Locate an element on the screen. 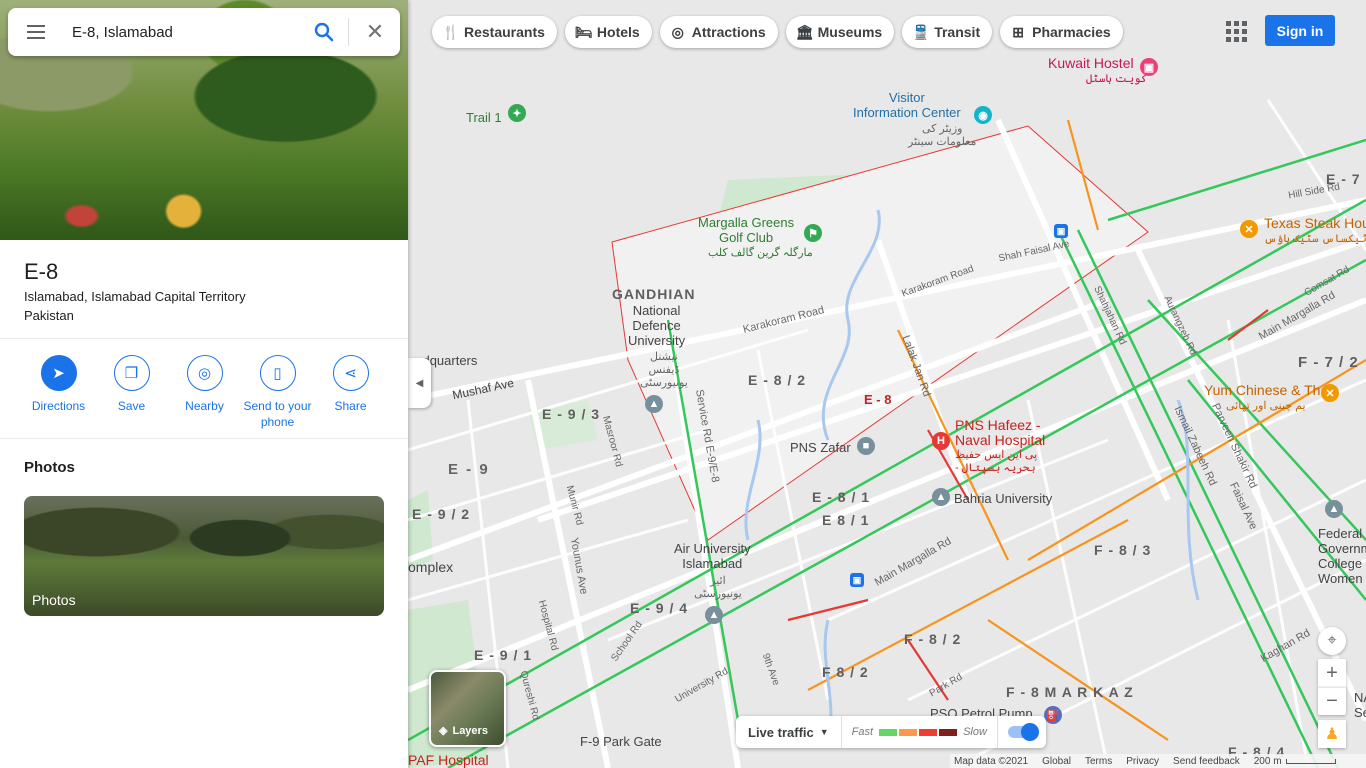 This screenshot has width=1366, height=768. save-button: ❒ Save is located at coordinates (131, 392).